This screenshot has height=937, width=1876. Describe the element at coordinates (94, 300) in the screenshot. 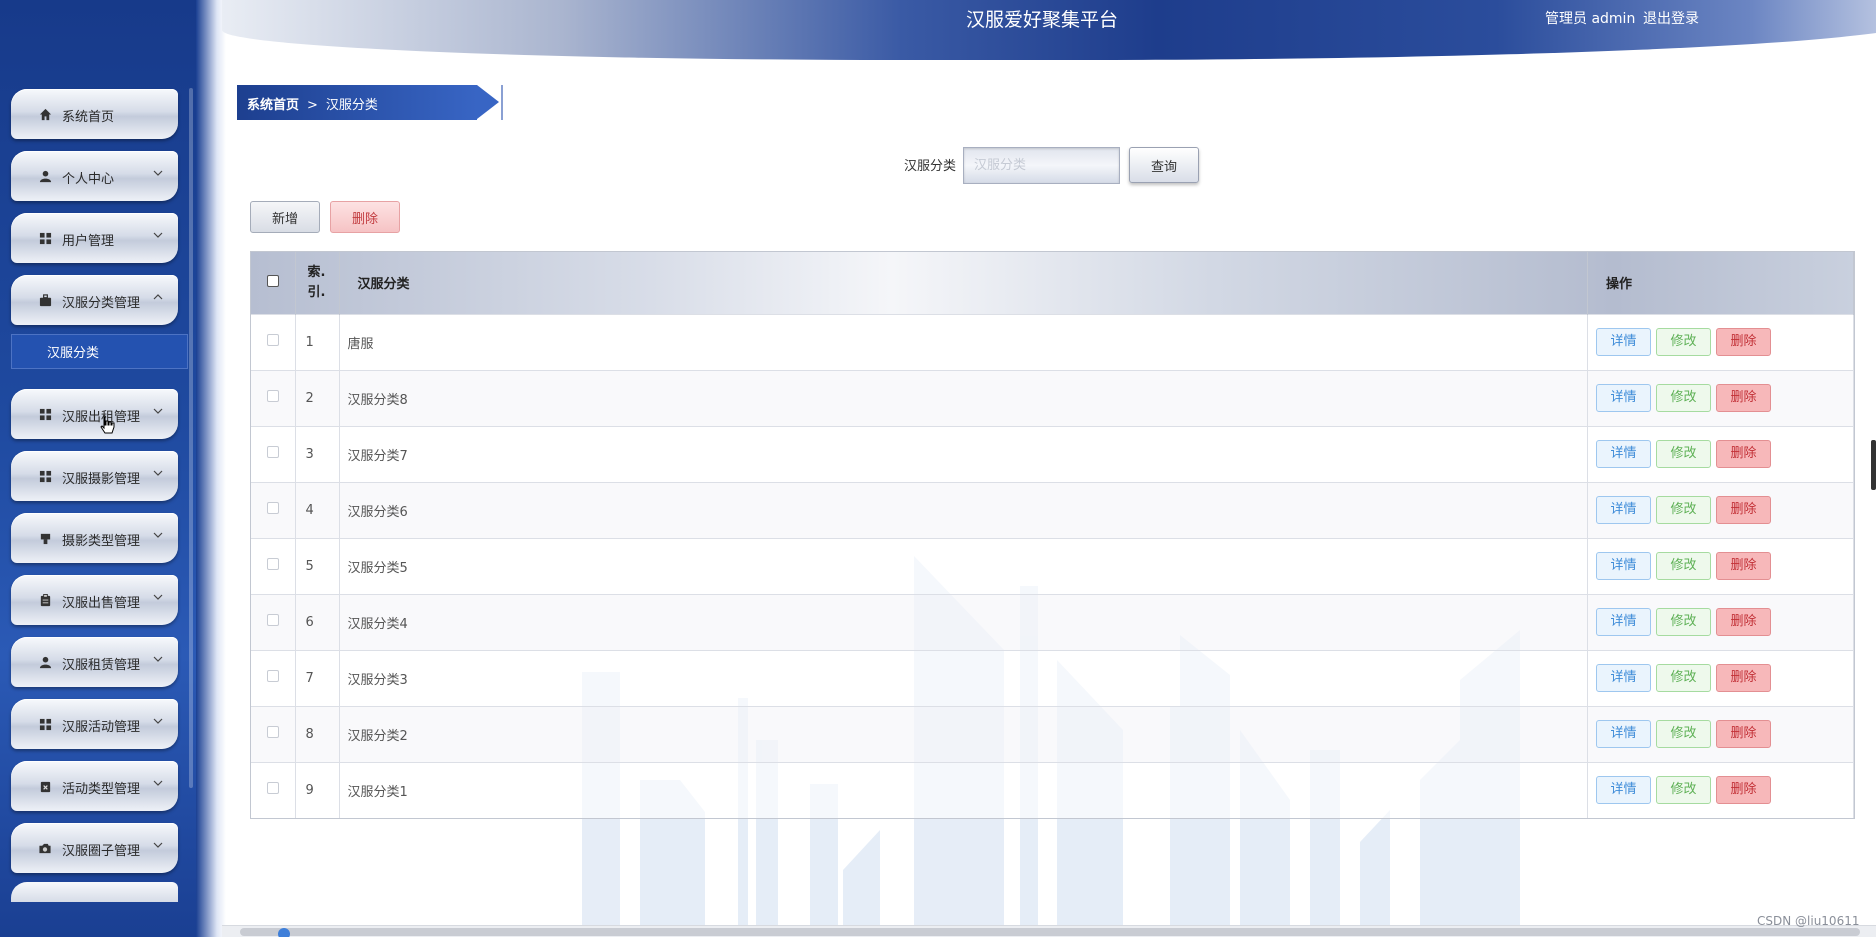

I see `sidebar-item-4: 汉服分类管理` at that location.